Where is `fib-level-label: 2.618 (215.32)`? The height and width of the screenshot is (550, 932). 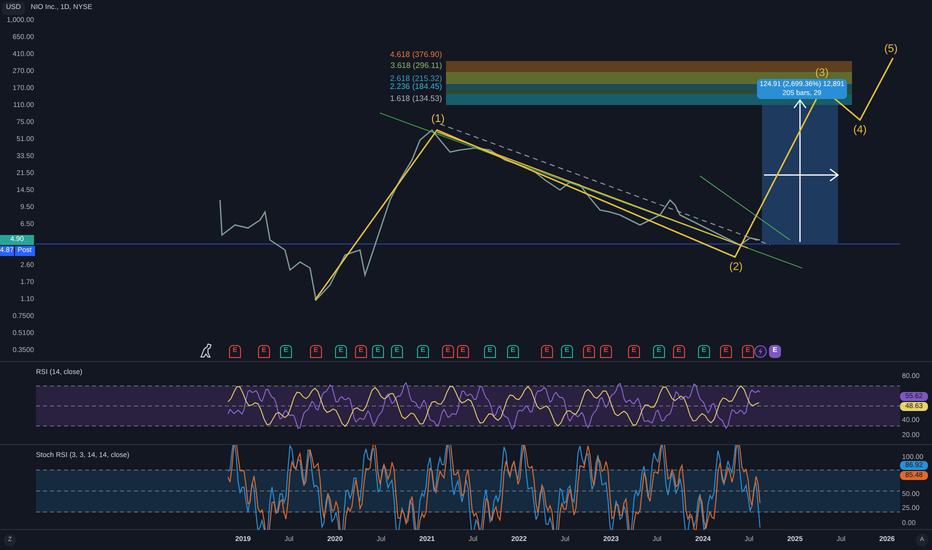
fib-level-label: 2.618 (215.32) is located at coordinates (416, 78).